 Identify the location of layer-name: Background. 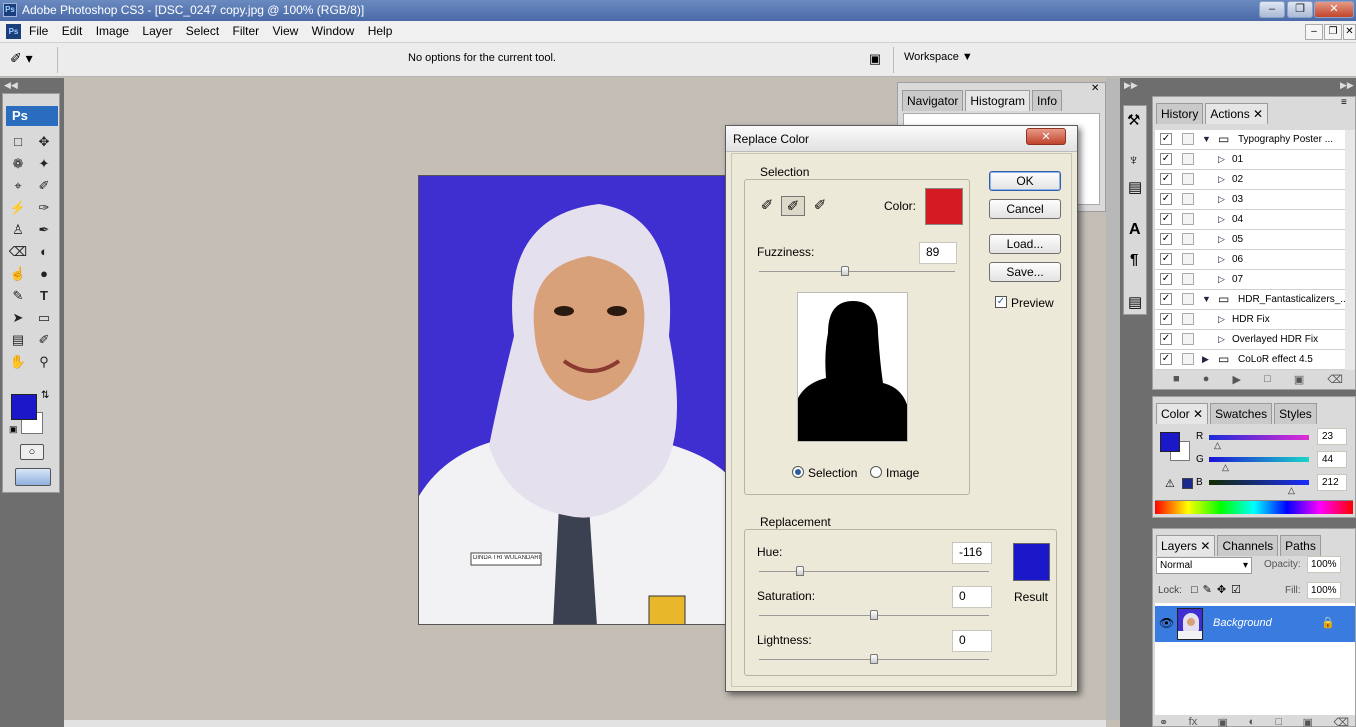
(1242, 623).